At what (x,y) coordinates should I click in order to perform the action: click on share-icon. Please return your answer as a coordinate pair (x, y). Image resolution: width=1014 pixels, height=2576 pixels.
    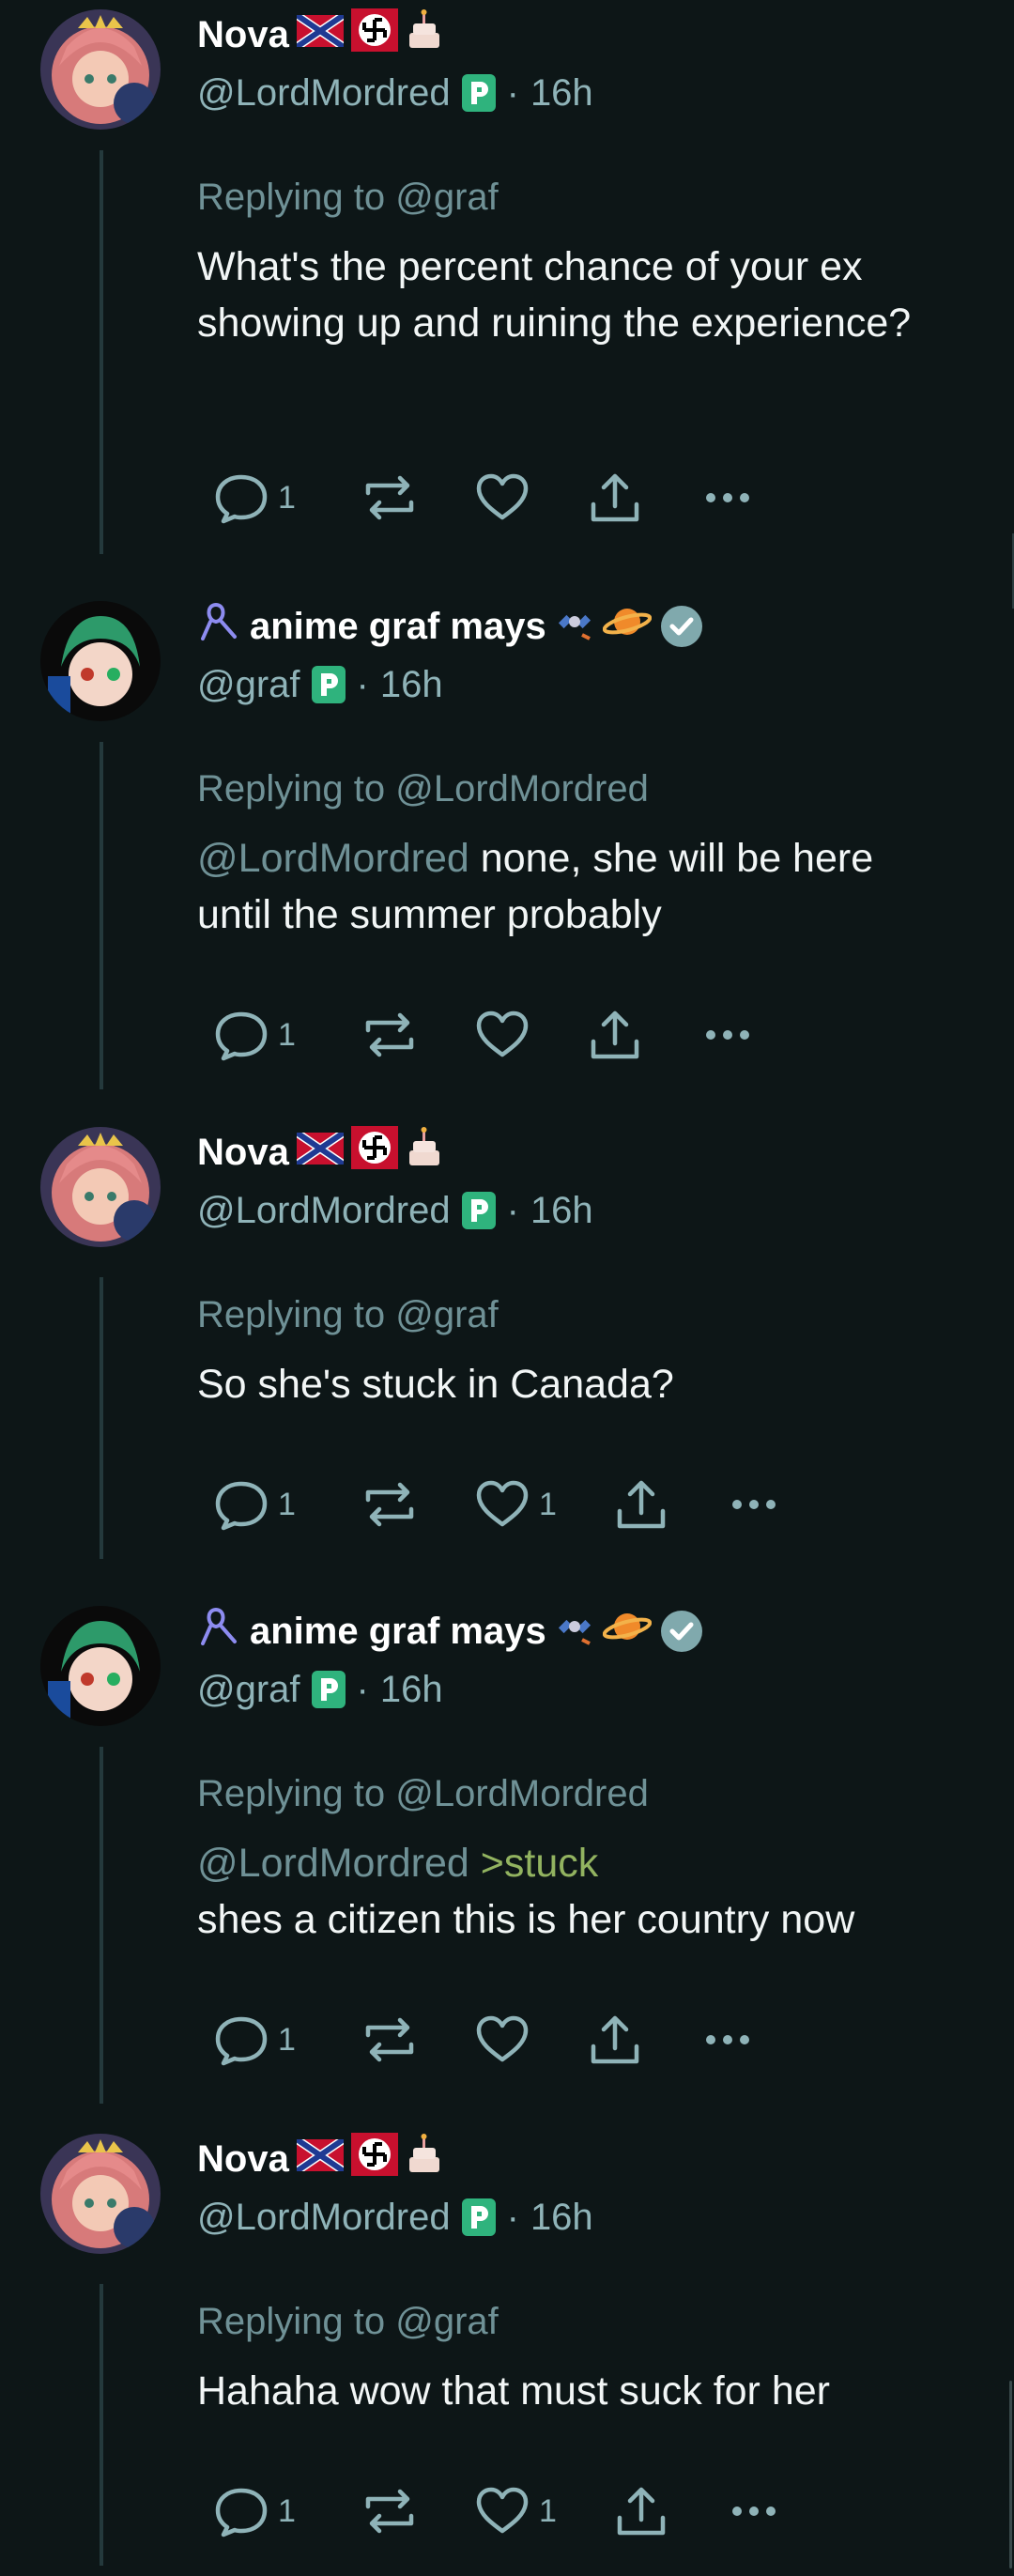
    Looking at the image, I should click on (641, 1504).